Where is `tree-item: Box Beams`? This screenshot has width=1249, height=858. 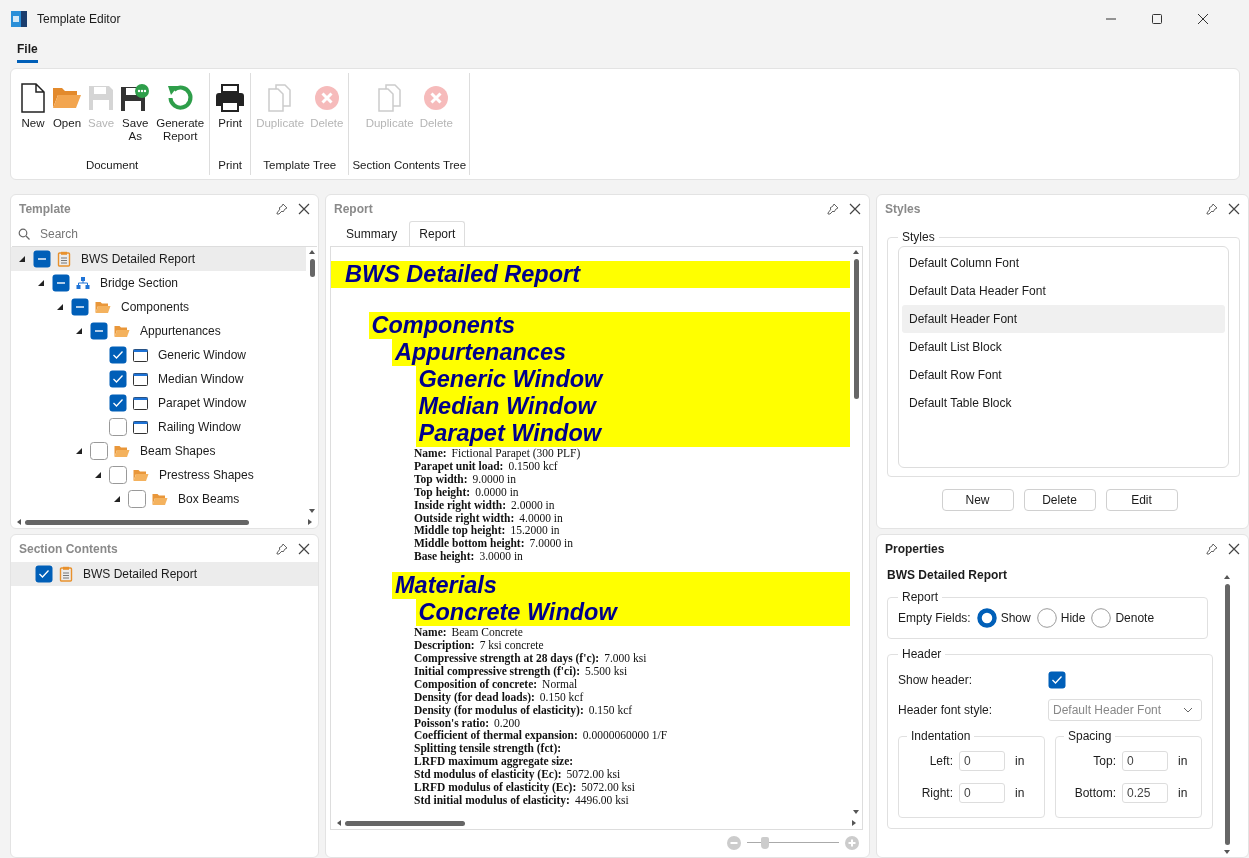 tree-item: Box Beams is located at coordinates (158, 499).